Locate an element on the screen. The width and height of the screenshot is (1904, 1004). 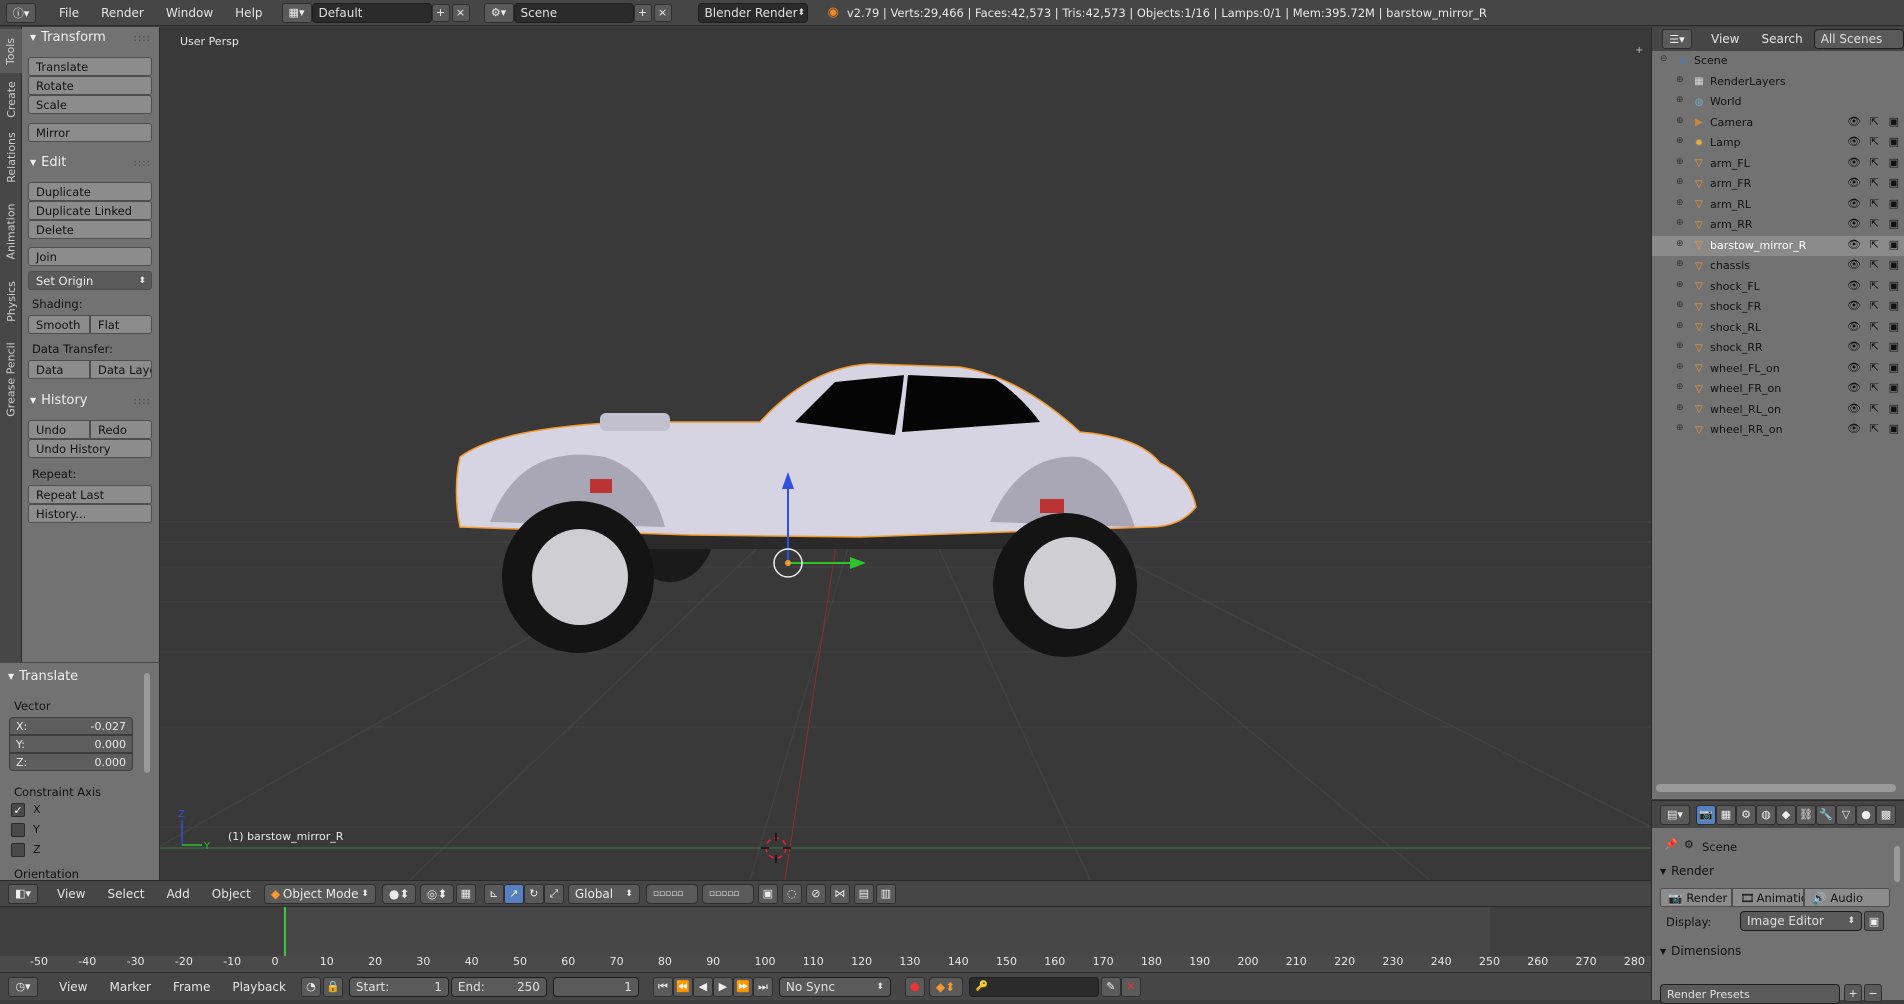
edit-panel-title: Edit is located at coordinates (48, 162).